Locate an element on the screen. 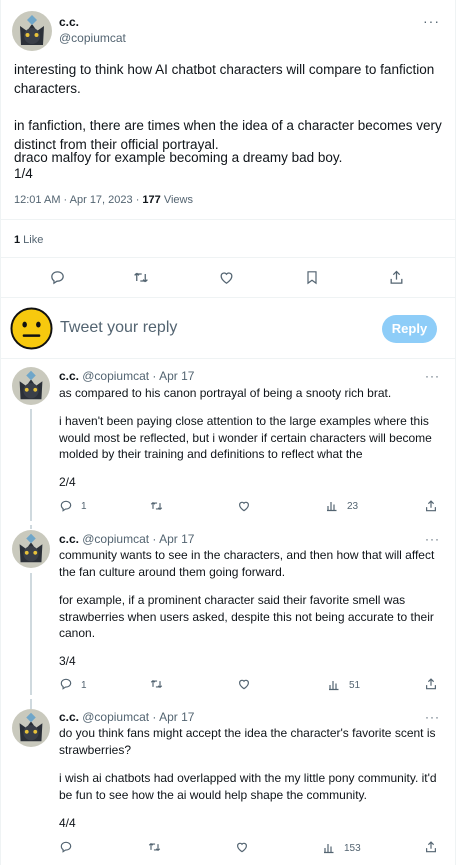  view-count: 177 is located at coordinates (151, 200).